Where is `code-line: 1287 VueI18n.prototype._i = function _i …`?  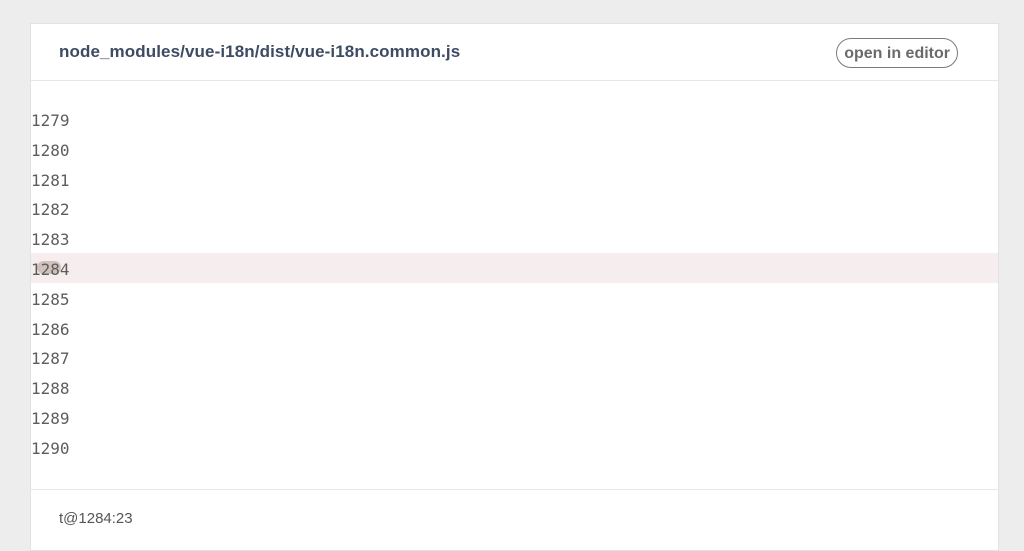 code-line: 1287 VueI18n.prototype._i = function _i … is located at coordinates (514, 357).